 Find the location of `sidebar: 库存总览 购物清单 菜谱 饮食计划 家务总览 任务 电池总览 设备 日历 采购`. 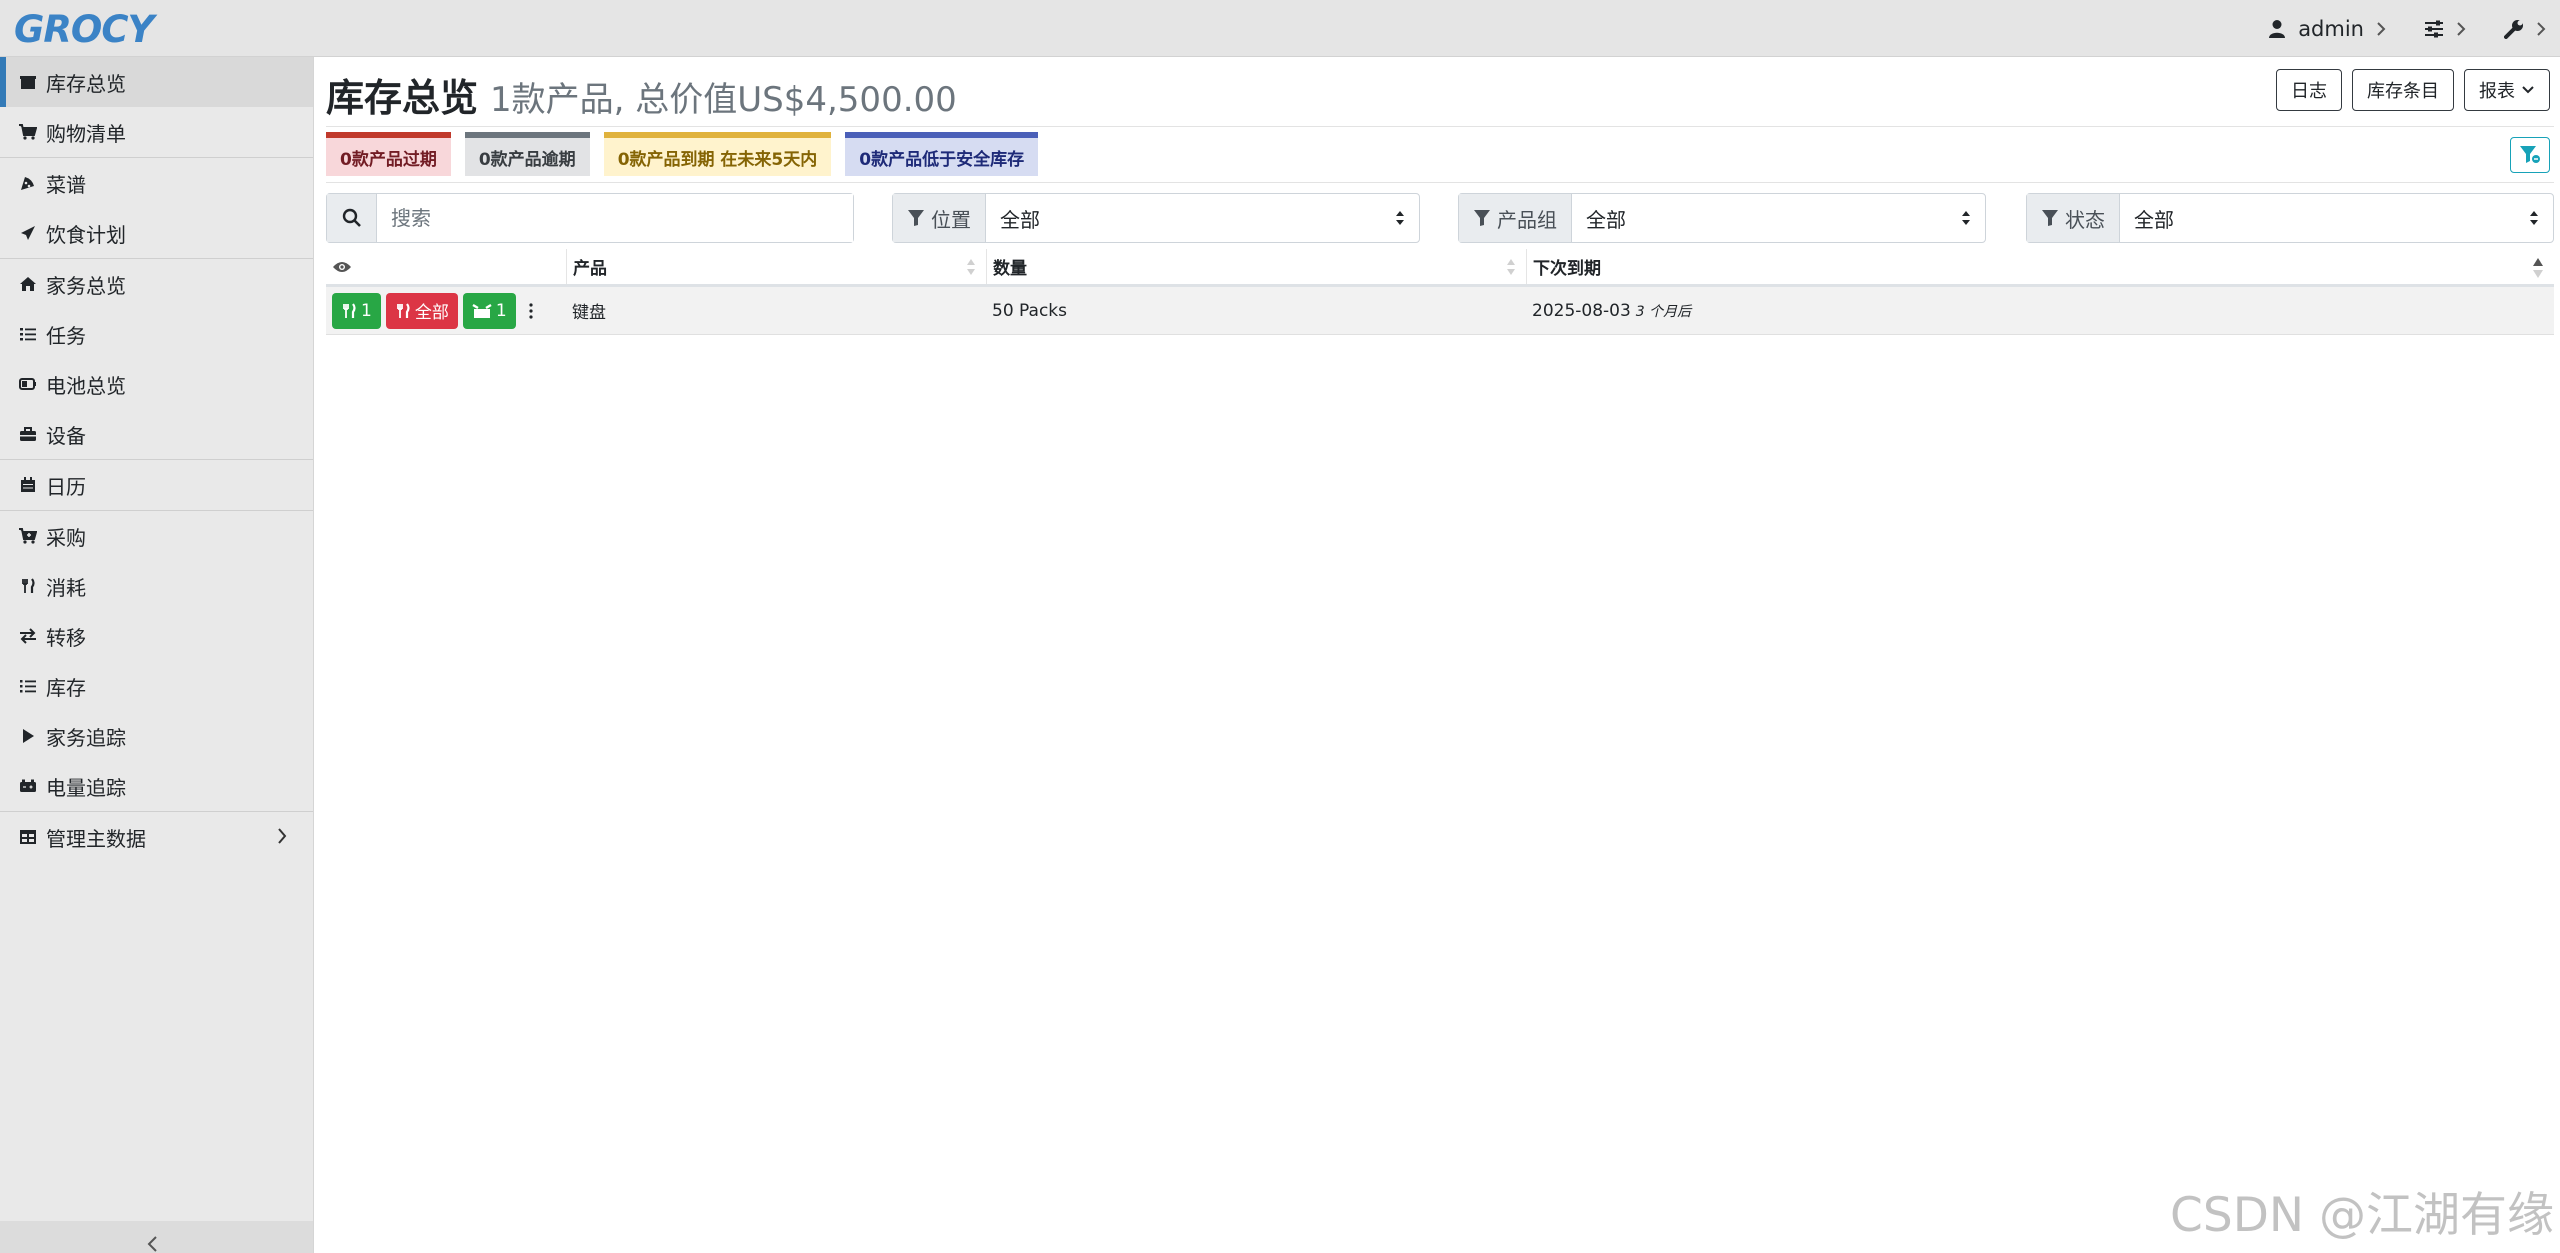

sidebar: 库存总览 购物清单 菜谱 饮食计划 家务总览 任务 电池总览 设备 日历 采购 is located at coordinates (157, 655).